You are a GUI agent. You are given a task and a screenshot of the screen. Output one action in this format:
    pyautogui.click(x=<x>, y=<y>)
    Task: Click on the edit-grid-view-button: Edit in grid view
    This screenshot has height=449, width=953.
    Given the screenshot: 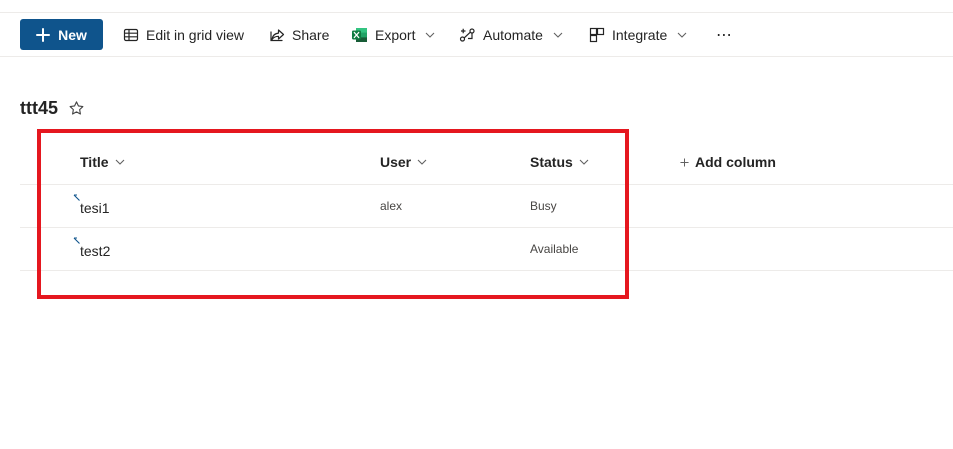 What is the action you would take?
    pyautogui.click(x=183, y=34)
    